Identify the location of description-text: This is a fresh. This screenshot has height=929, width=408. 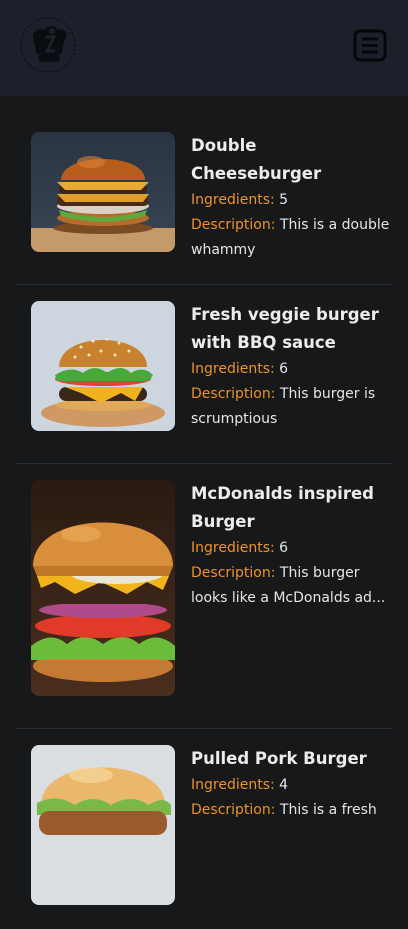
(328, 810).